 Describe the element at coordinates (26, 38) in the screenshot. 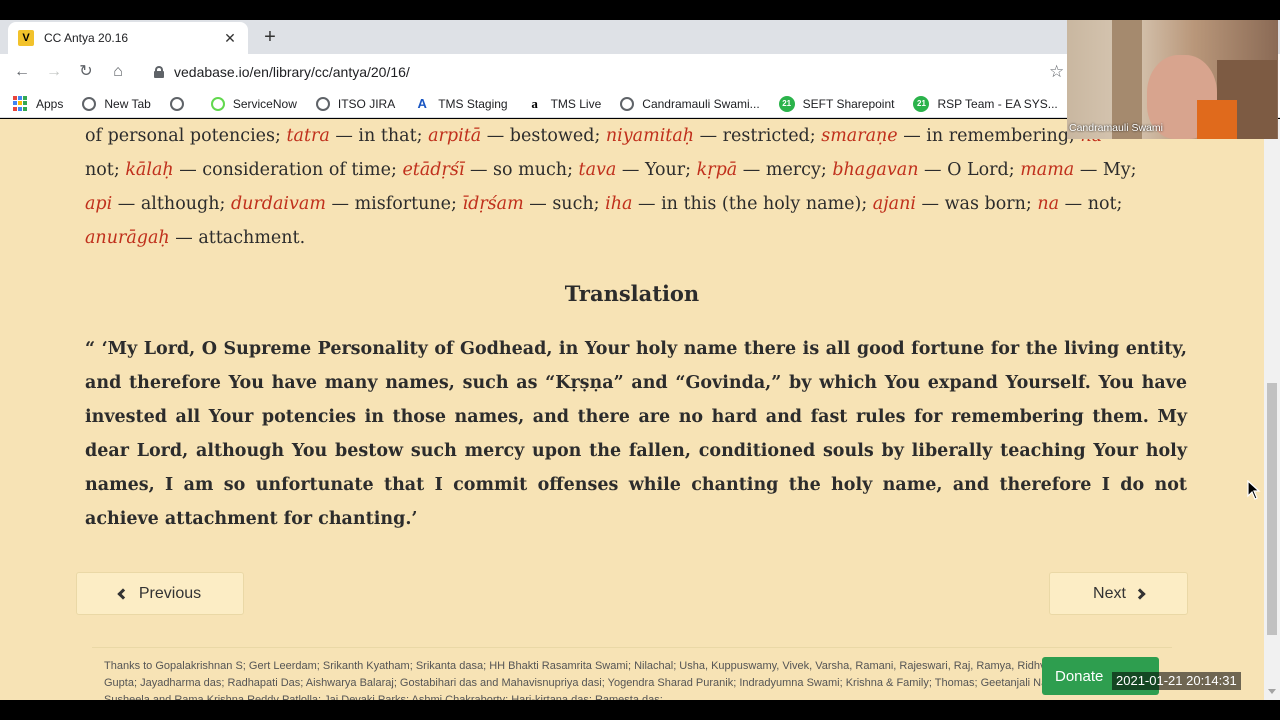

I see `vedabase-favicon-icon: V` at that location.